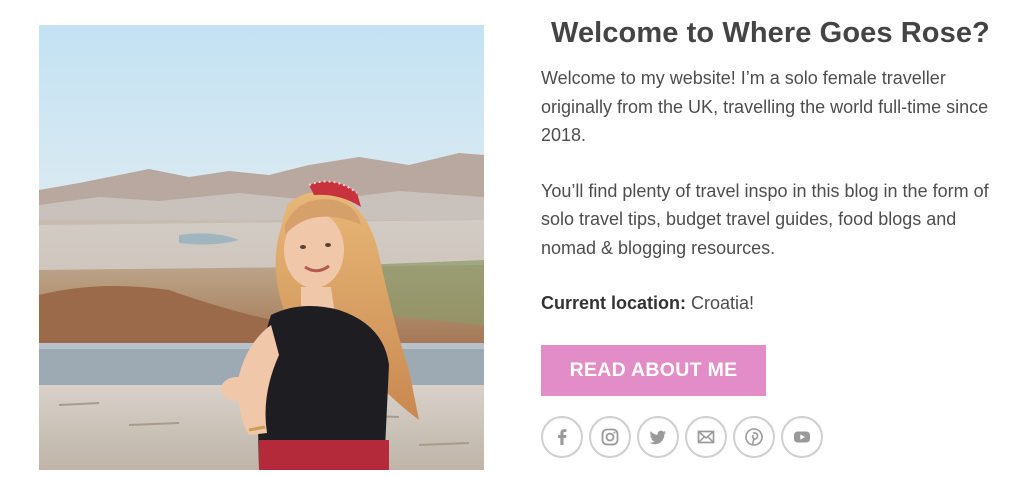 This screenshot has width=1024, height=477. Describe the element at coordinates (614, 303) in the screenshot. I see `location-label: Current location:` at that location.